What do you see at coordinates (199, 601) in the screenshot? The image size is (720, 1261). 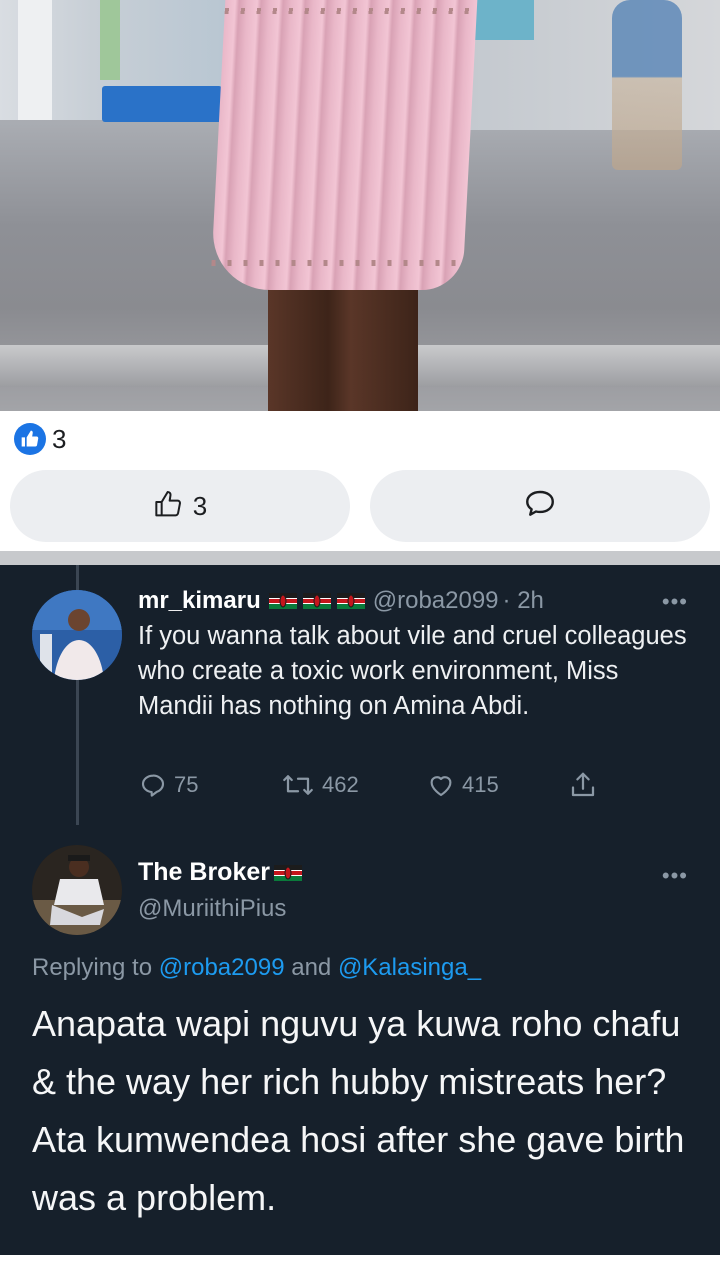 I see `tweet1-author-name: mr_kimaru` at bounding box center [199, 601].